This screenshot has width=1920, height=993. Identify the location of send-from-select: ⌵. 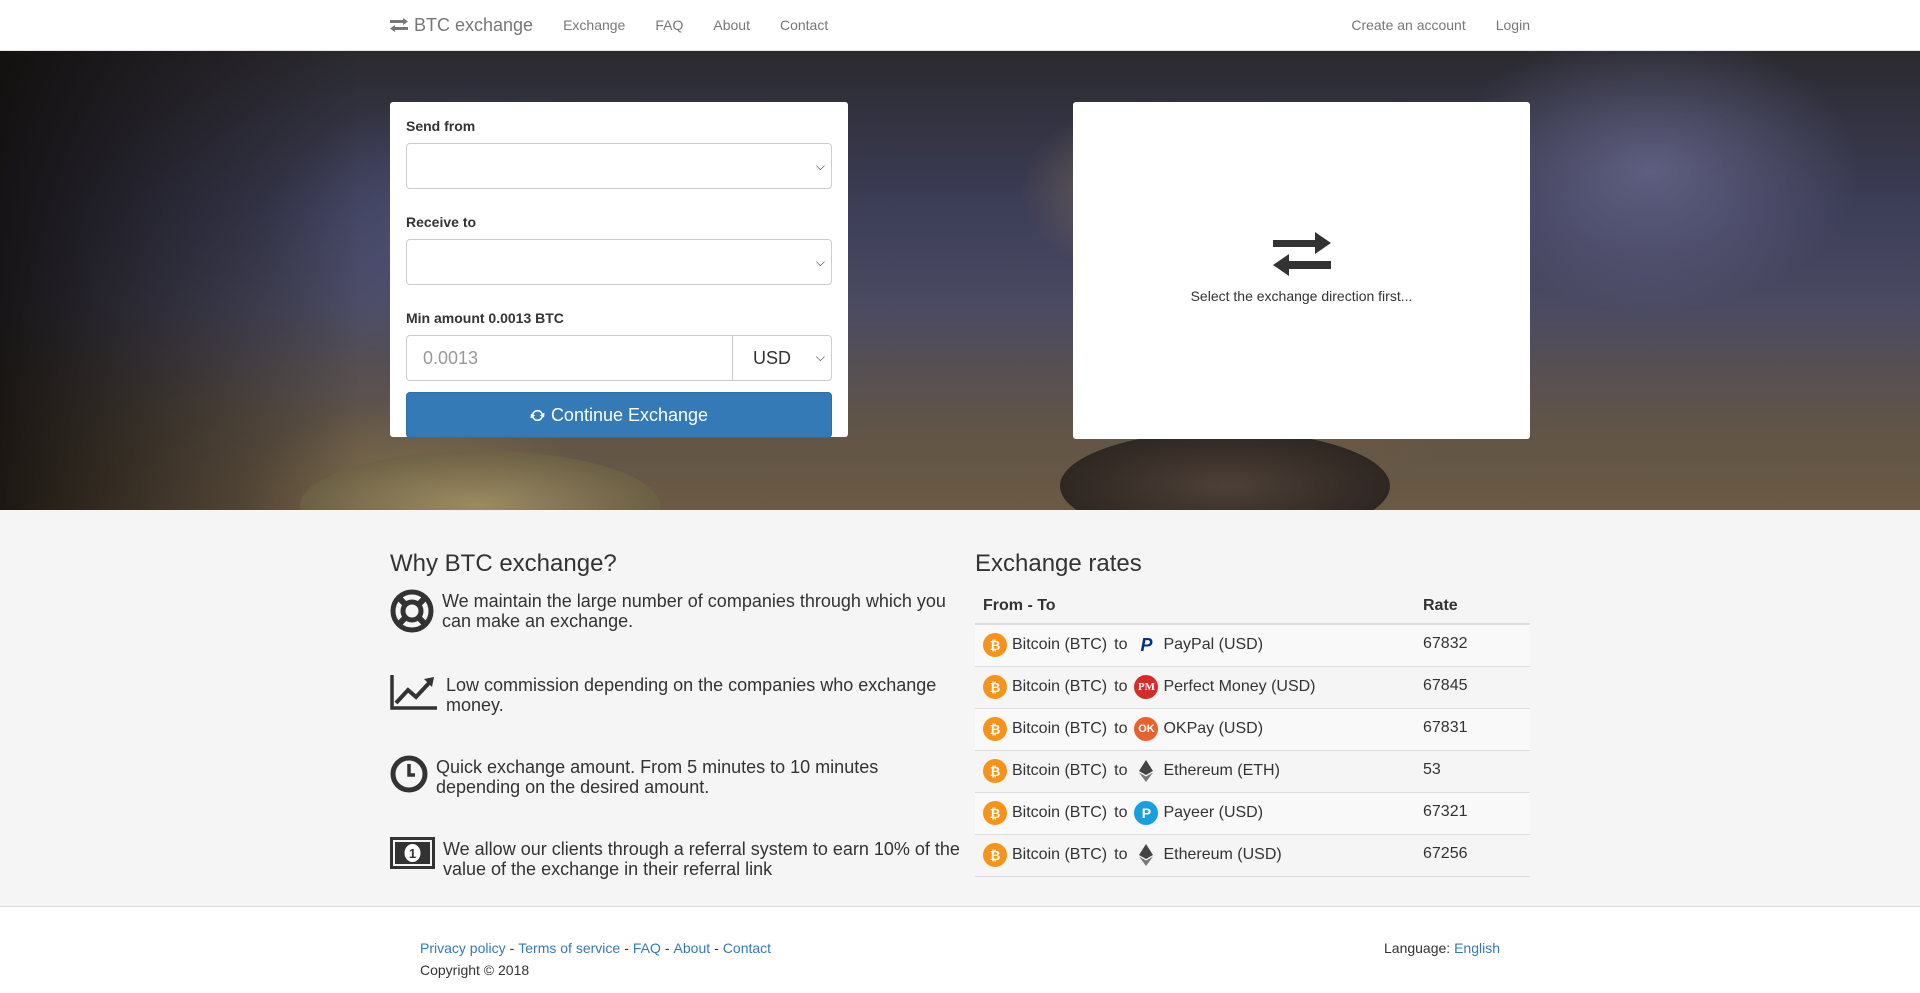
(619, 166).